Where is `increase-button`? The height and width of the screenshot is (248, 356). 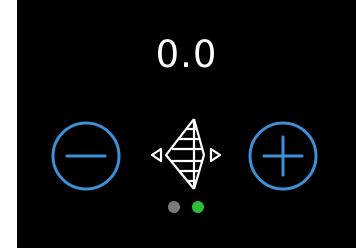
increase-button is located at coordinates (283, 156).